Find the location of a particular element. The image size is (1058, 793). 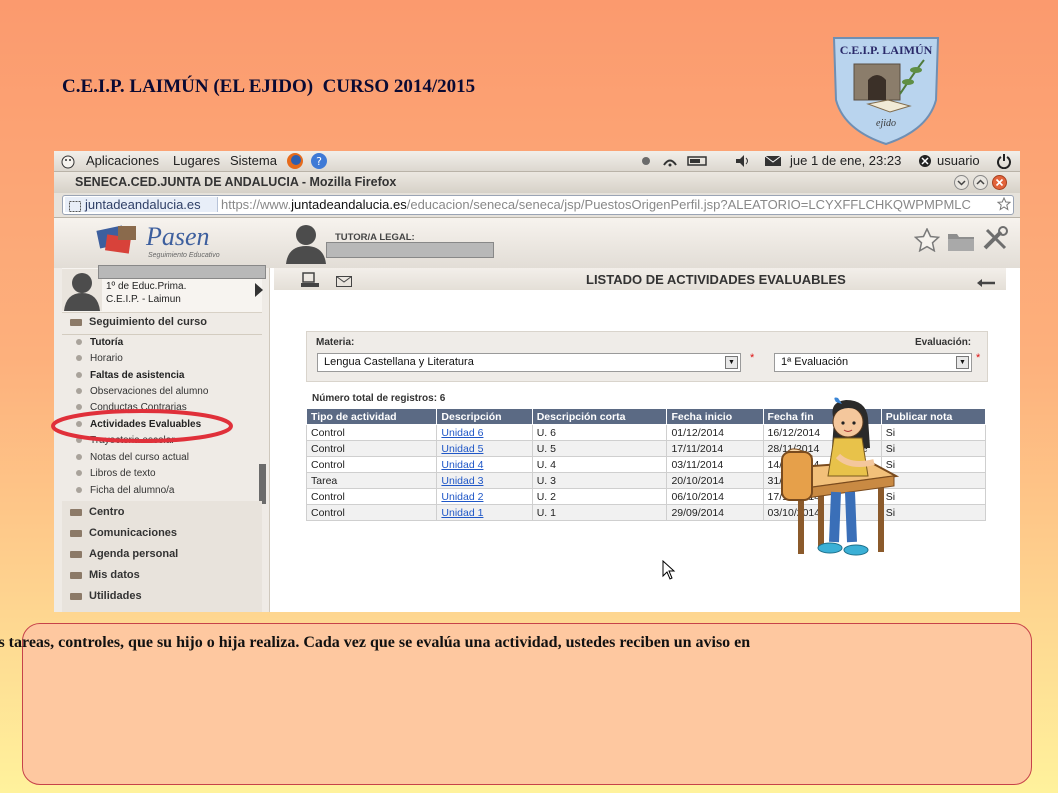

menu-aplicaciones: Aplicaciones is located at coordinates (122, 160).